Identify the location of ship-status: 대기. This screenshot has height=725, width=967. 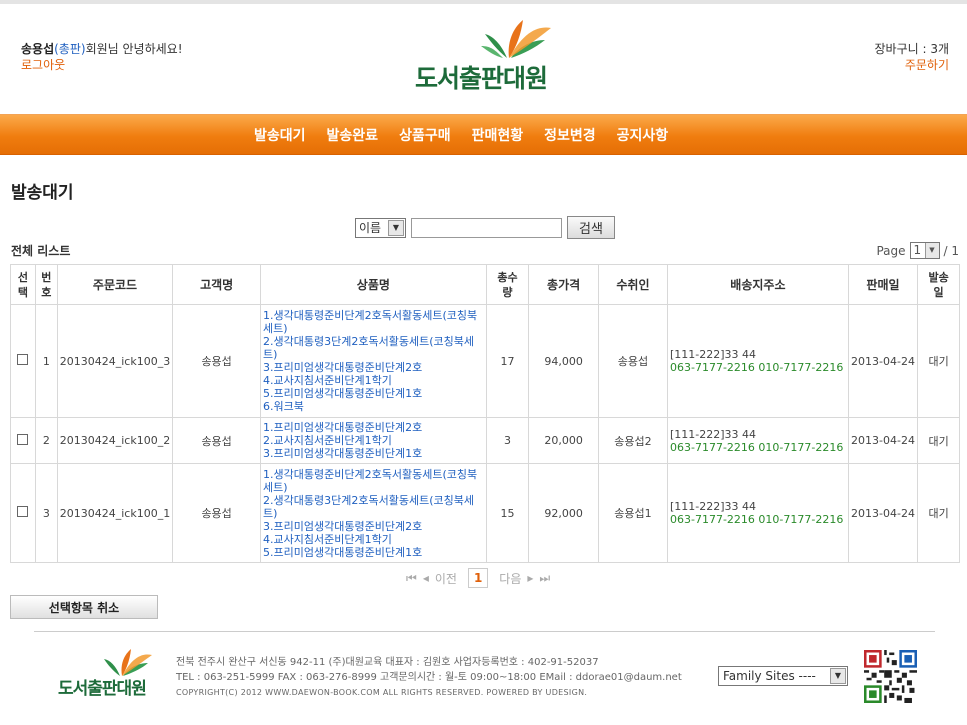
(938, 440).